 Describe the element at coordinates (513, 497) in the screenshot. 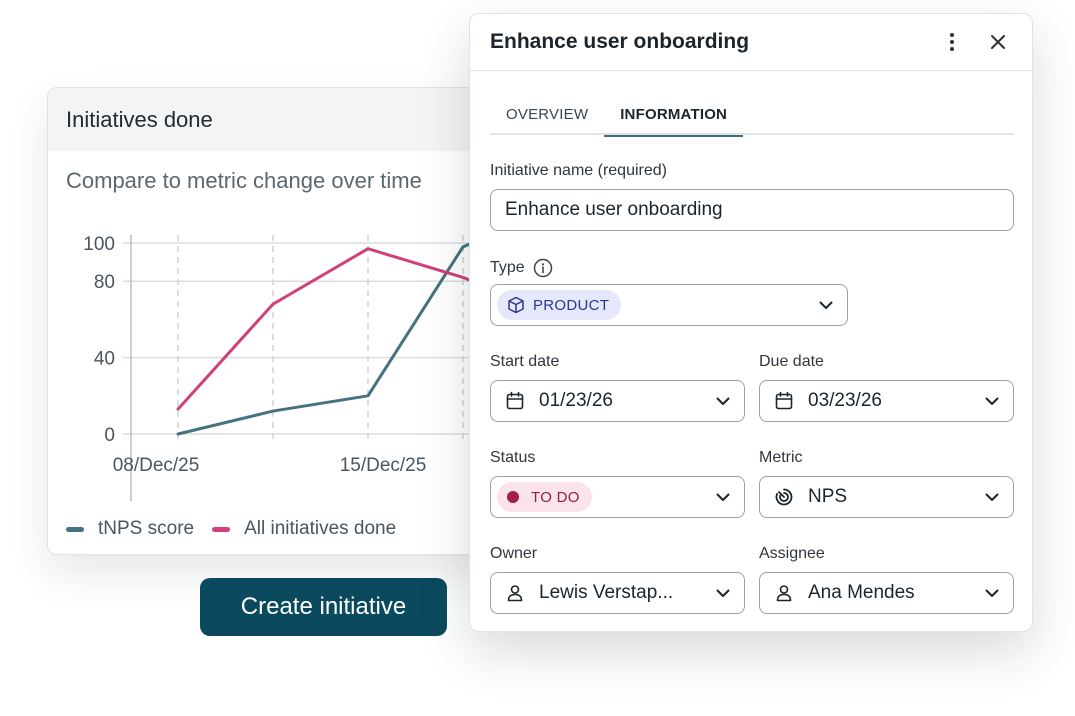

I see `status-dot-icon` at that location.